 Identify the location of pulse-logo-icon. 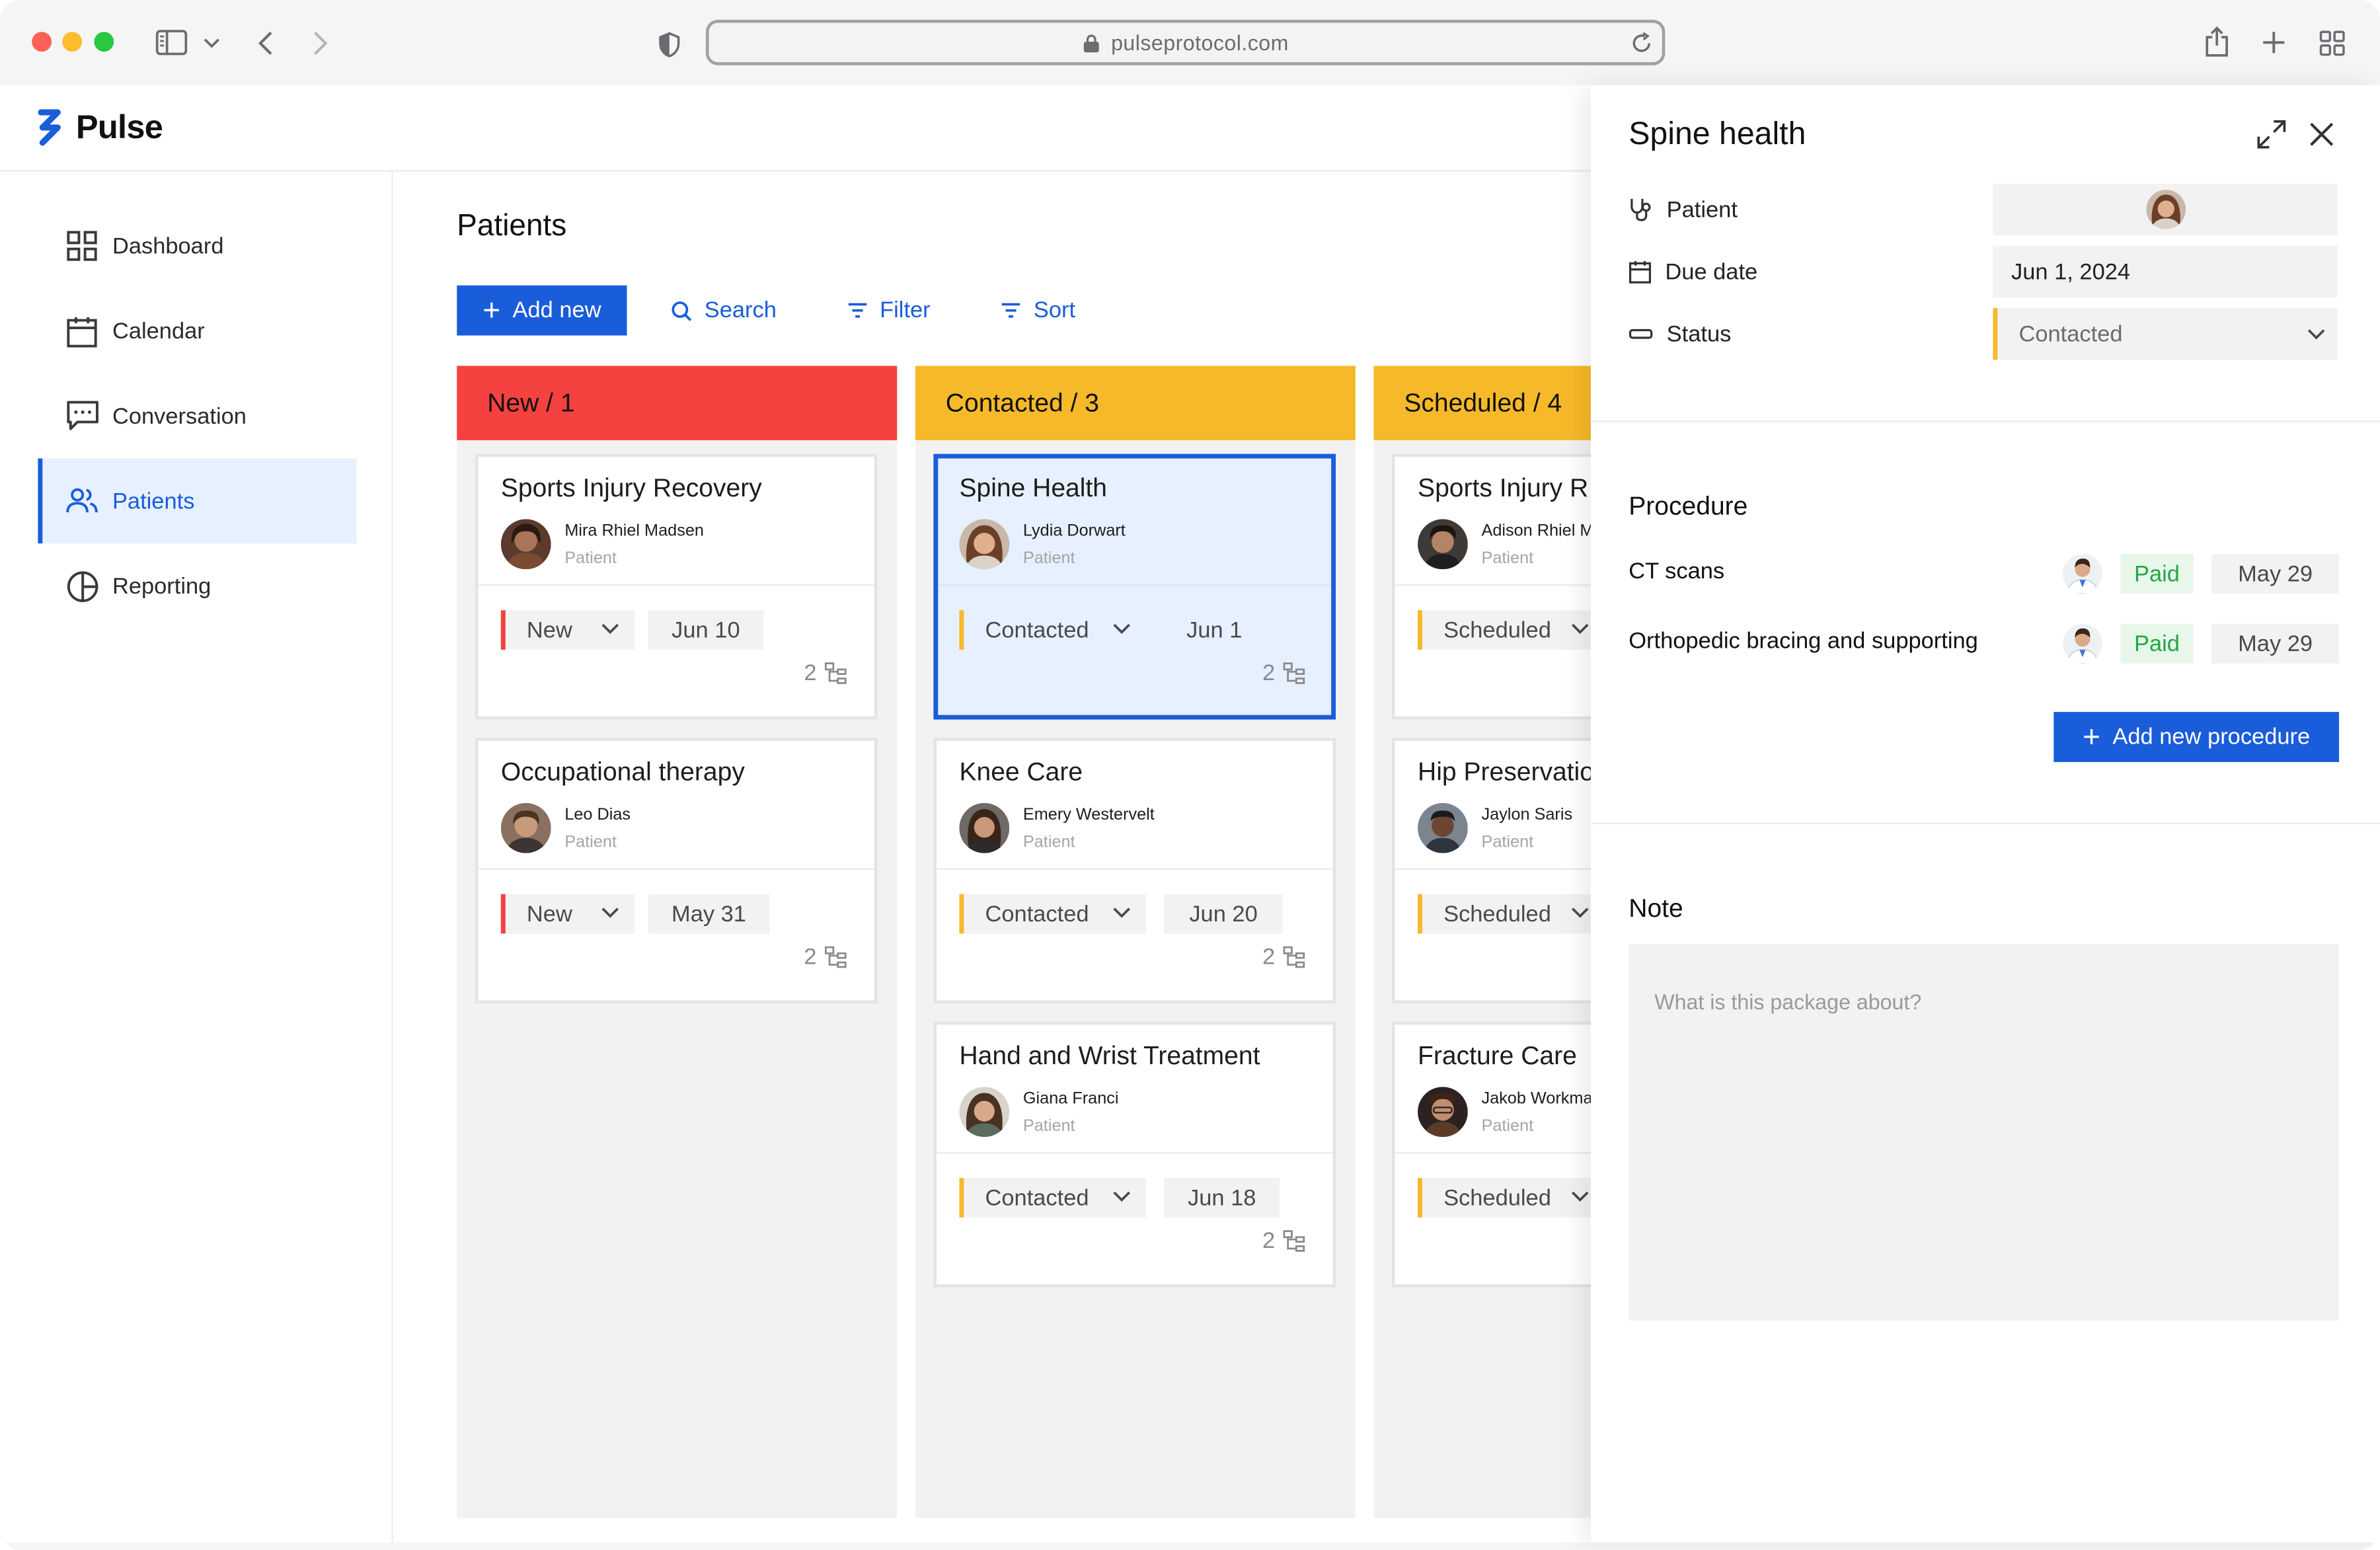
(49, 128).